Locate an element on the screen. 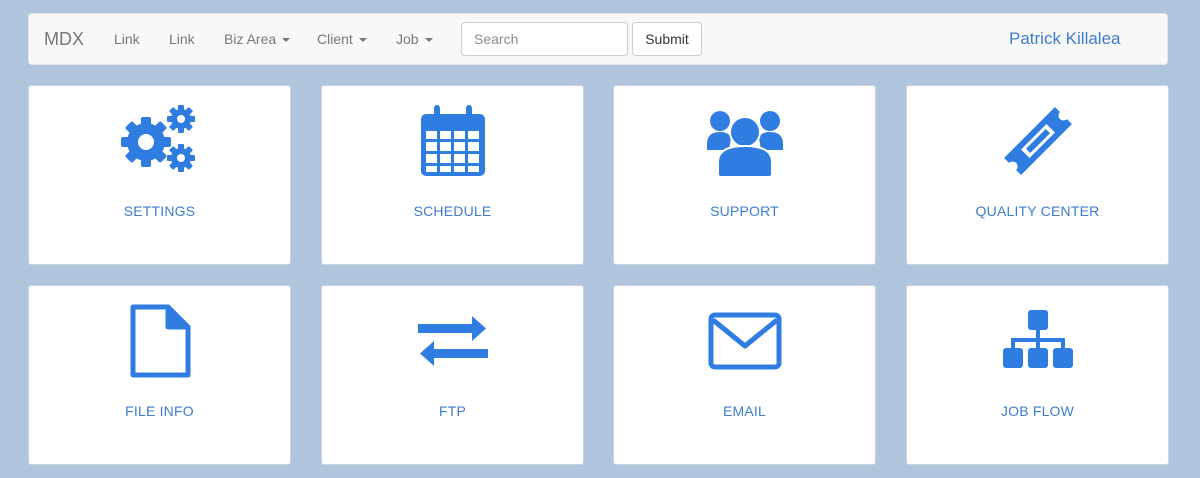 This screenshot has height=478, width=1200. tile-label: SUPPORT is located at coordinates (744, 211).